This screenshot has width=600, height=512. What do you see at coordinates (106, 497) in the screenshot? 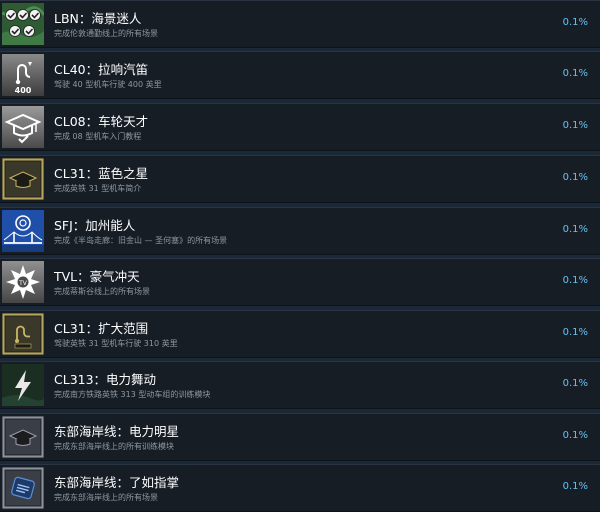
I see `achievement-description: 完成东部海岸线上的所有场景` at bounding box center [106, 497].